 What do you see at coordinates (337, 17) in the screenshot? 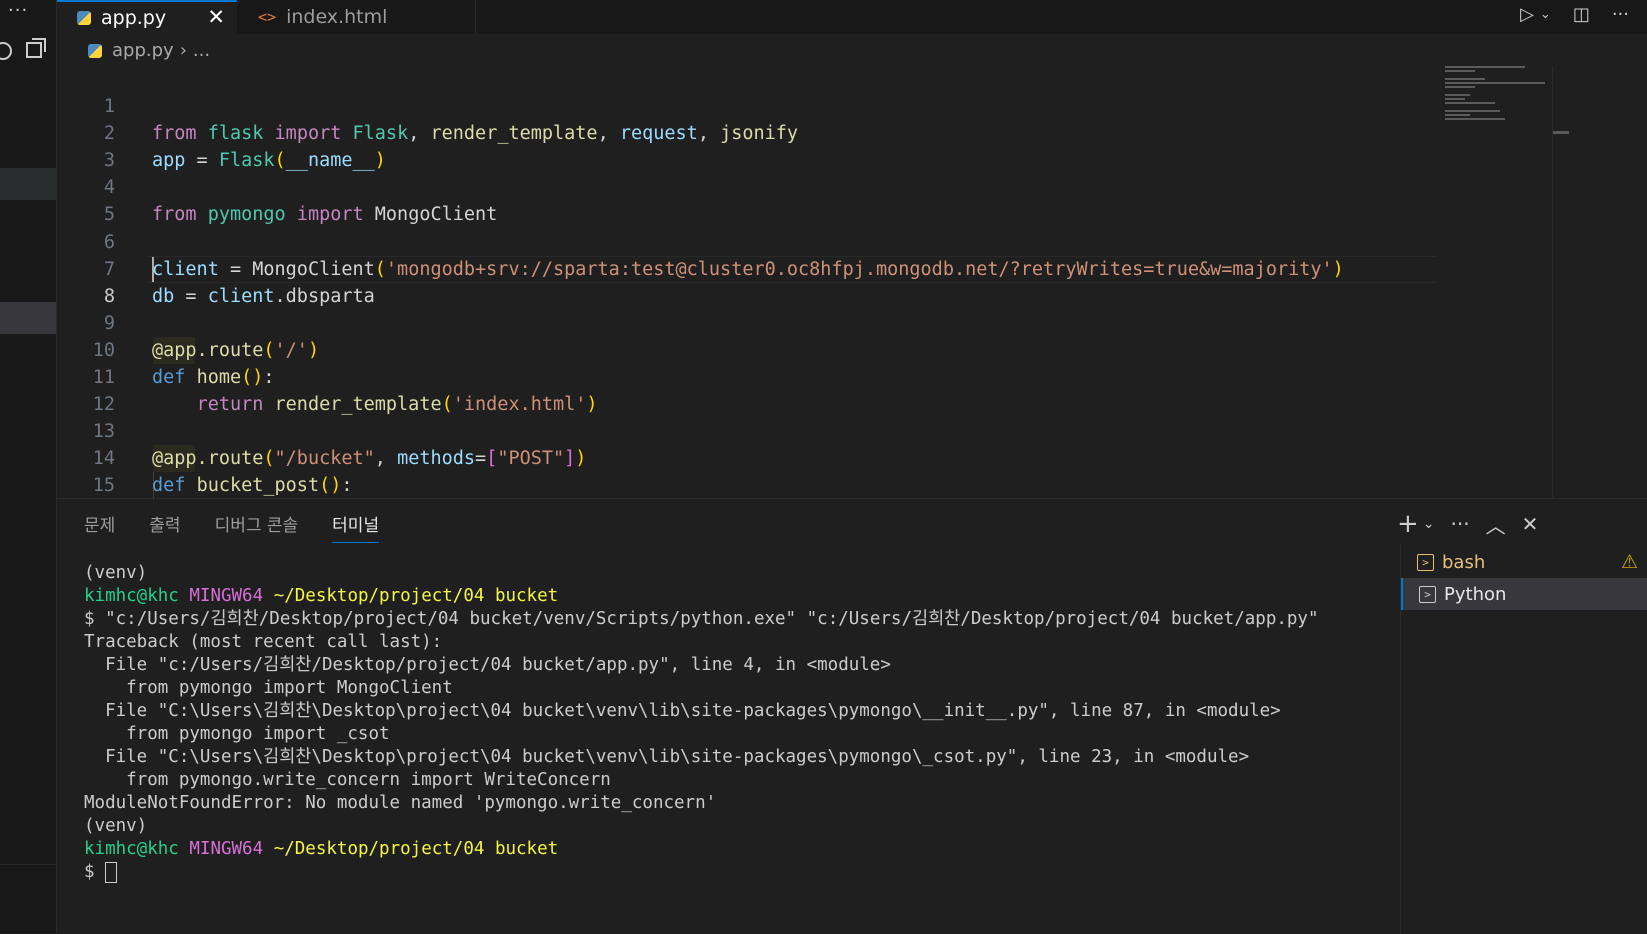
I see `tab-label: index.html` at bounding box center [337, 17].